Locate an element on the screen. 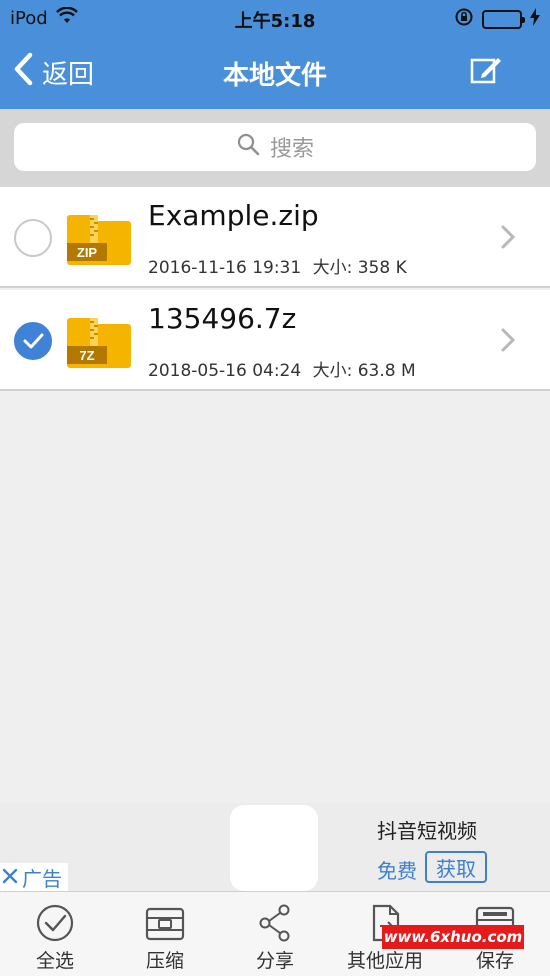 This screenshot has height=976, width=550. ad-banner: 抖音短视频 免费 获取 广告 is located at coordinates (275, 847).